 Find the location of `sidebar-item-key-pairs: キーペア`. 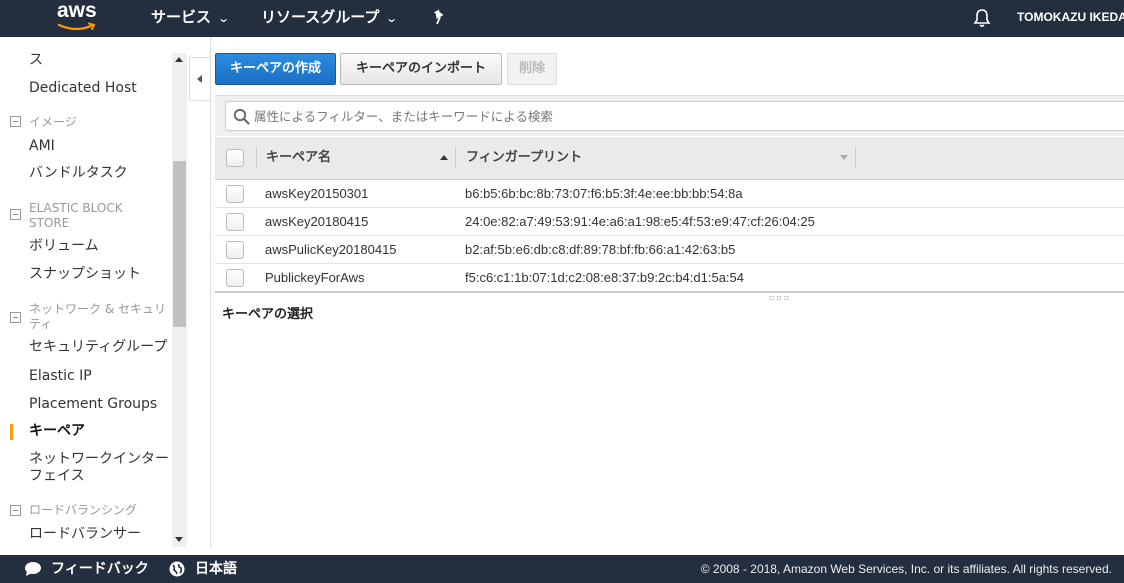

sidebar-item-key-pairs: キーペア is located at coordinates (57, 431).